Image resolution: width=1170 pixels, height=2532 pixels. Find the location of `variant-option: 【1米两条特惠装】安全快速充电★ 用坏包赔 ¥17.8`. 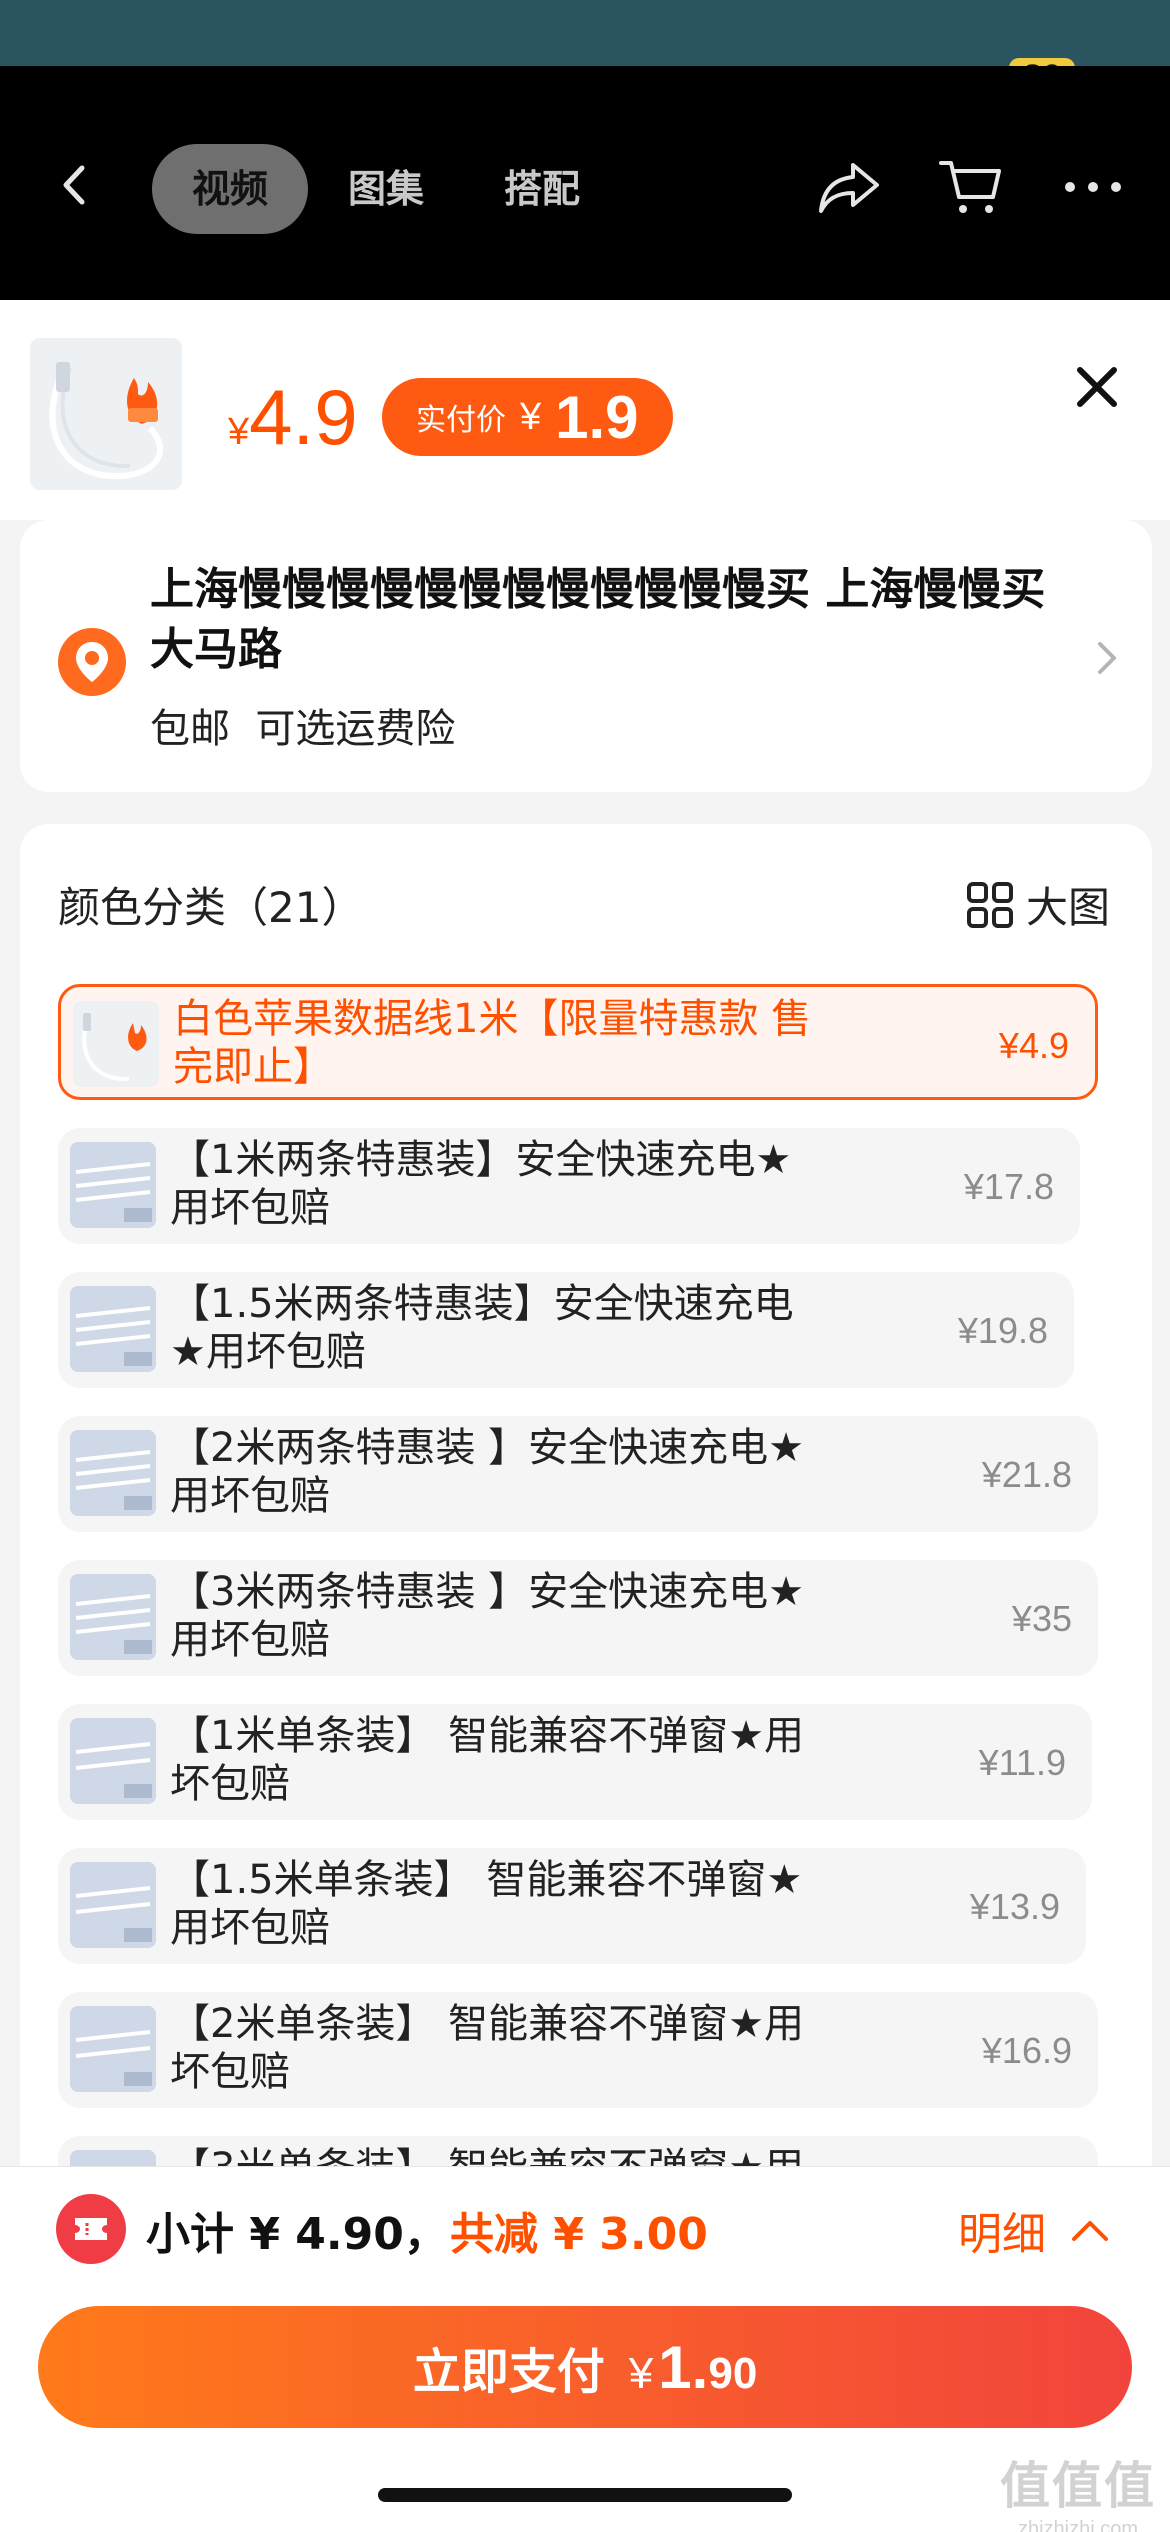

variant-option: 【1米两条特惠装】安全快速充电★ 用坏包赔 ¥17.8 is located at coordinates (569, 1186).